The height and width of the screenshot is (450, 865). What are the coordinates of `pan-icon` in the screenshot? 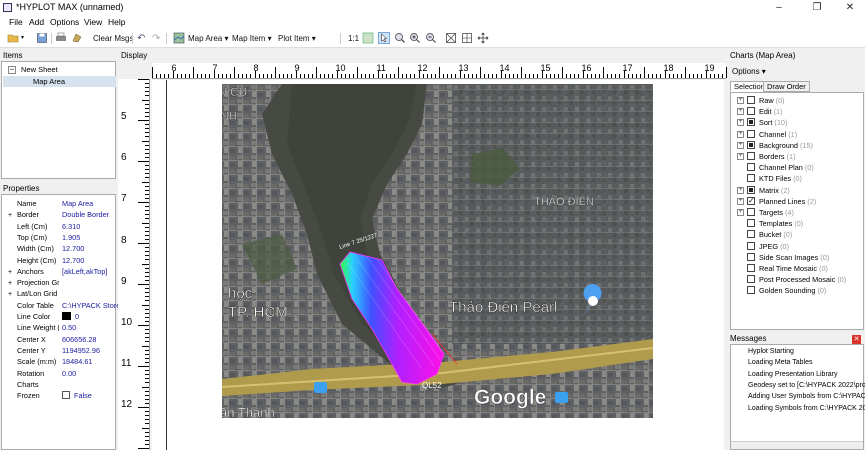 It's located at (483, 38).